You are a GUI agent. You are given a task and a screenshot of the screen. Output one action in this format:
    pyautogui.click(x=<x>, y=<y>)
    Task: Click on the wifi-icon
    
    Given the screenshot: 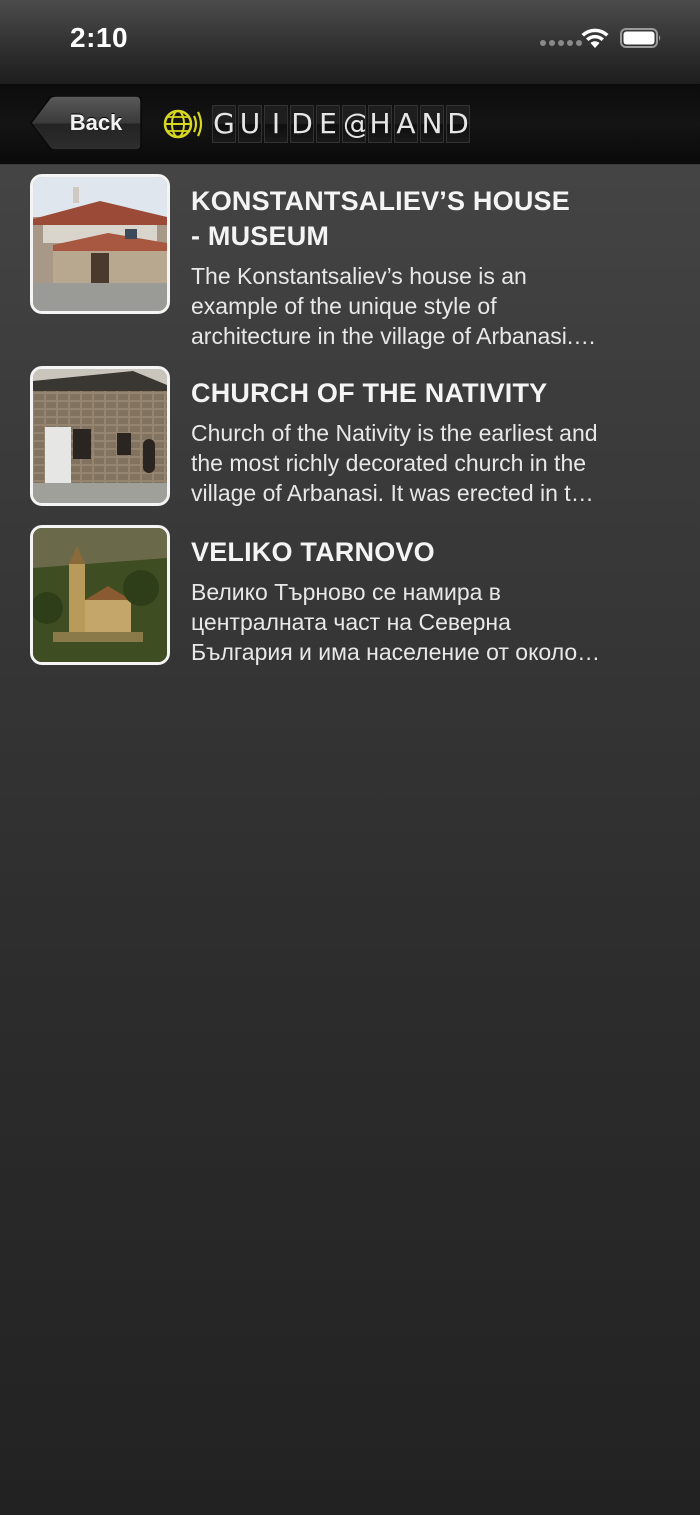 What is the action you would take?
    pyautogui.click(x=595, y=38)
    